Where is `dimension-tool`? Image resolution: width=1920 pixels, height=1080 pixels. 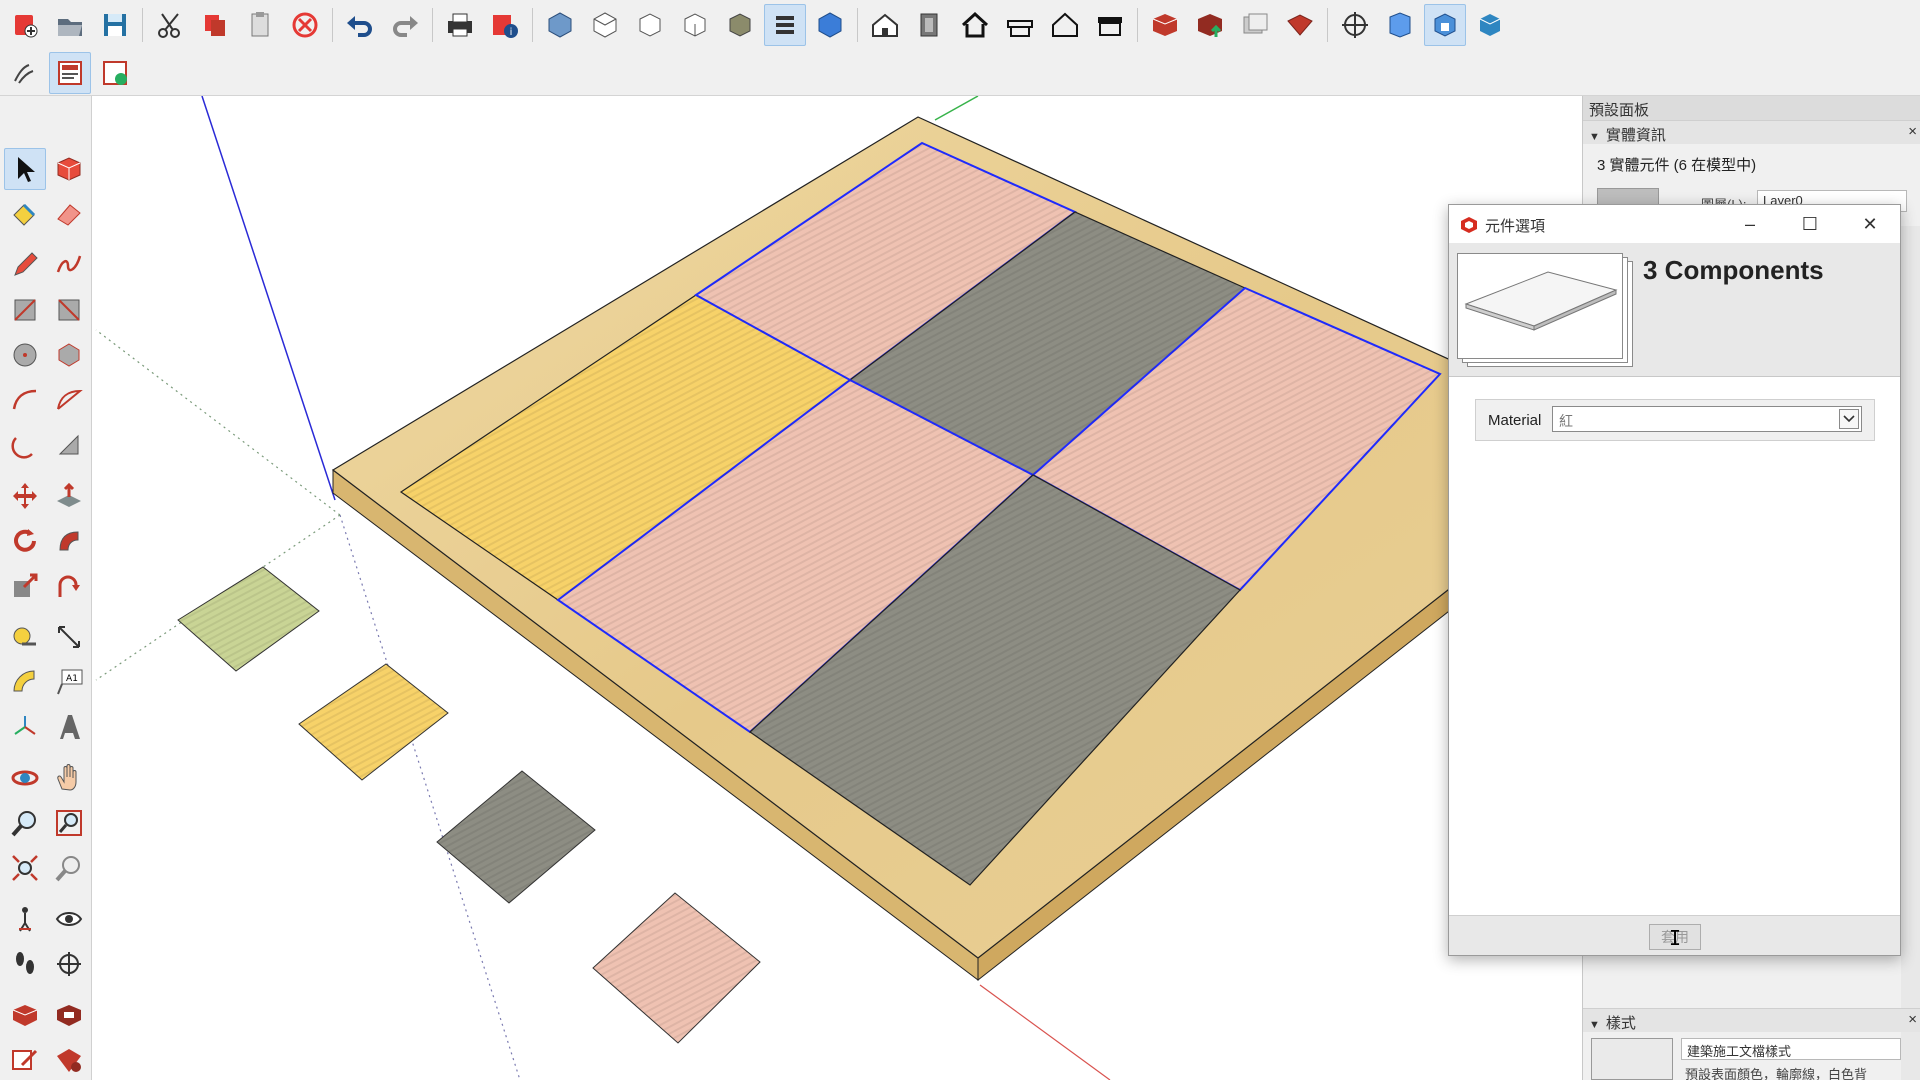
dimension-tool is located at coordinates (69, 637).